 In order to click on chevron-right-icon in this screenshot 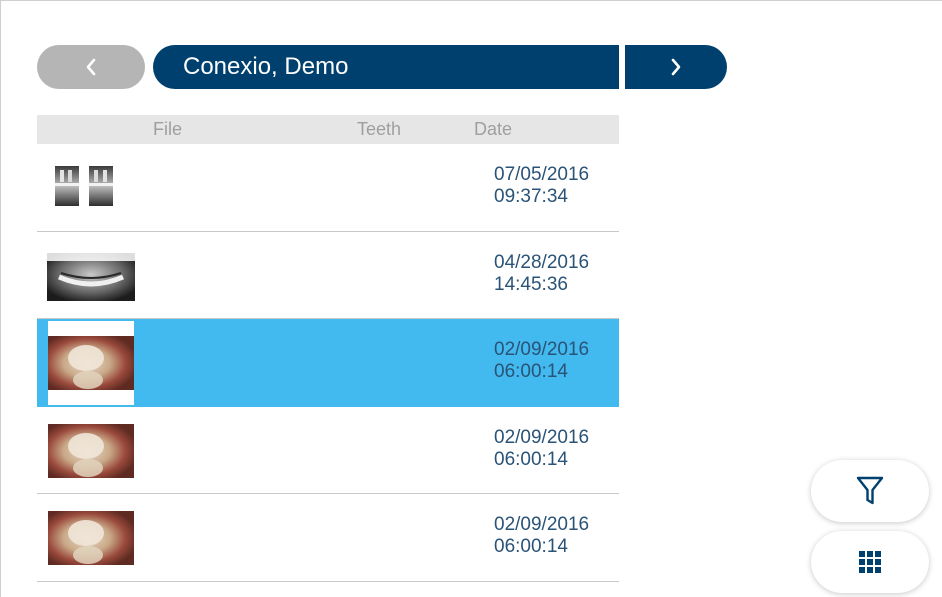, I will do `click(676, 67)`.